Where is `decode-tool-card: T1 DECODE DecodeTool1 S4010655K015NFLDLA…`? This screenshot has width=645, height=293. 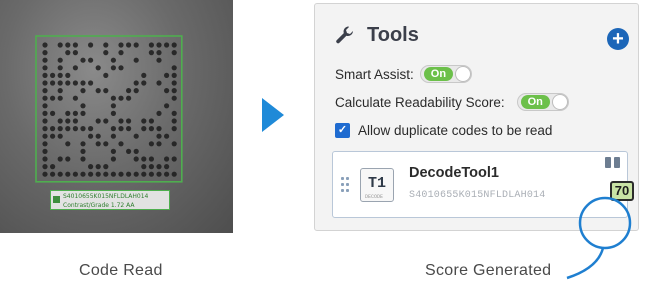
decode-tool-card: T1 DECODE DecodeTool1 S4010655K015NFLDLA… is located at coordinates (483, 184).